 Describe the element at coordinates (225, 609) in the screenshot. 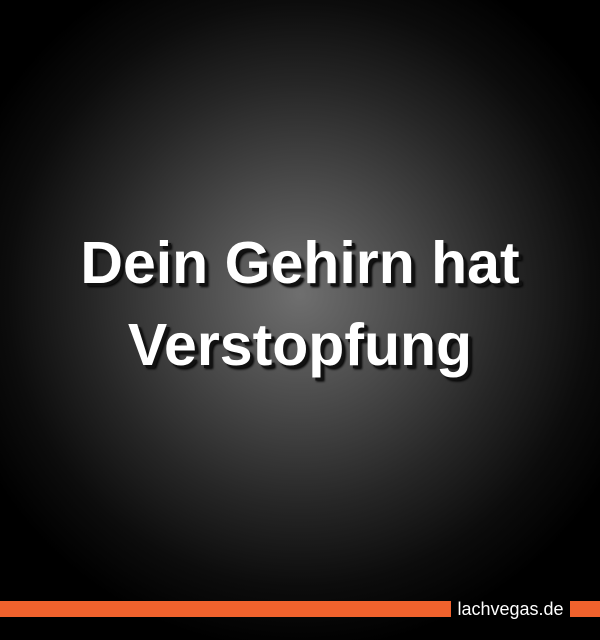

I see `footer-accent-bar-left` at that location.